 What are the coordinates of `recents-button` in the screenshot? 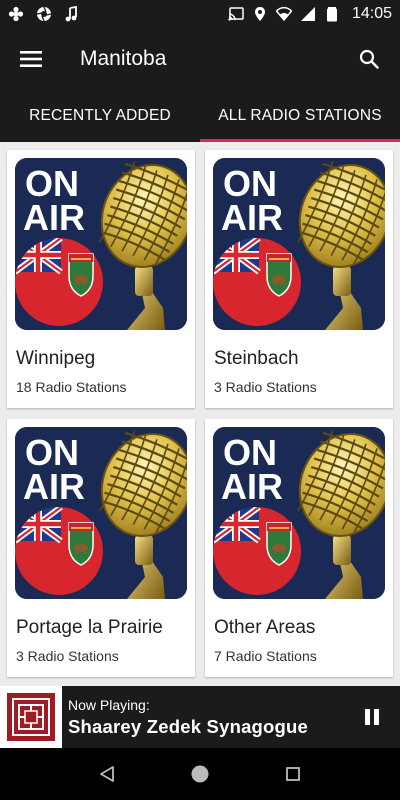 It's located at (293, 774).